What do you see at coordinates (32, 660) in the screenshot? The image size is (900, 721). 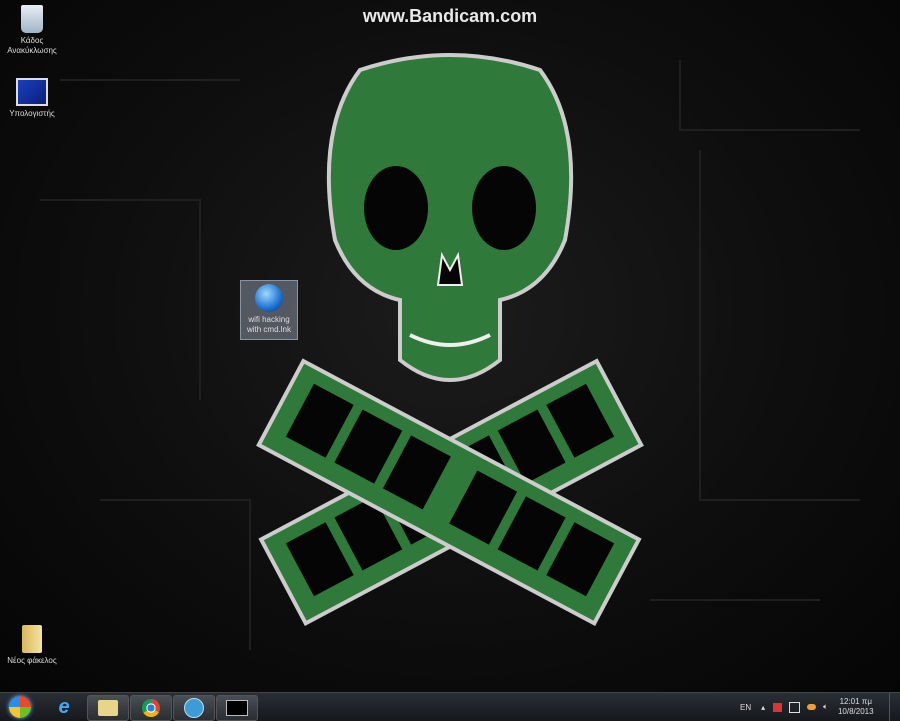 I see `desktop-icon-label: Νέος φάκελος` at bounding box center [32, 660].